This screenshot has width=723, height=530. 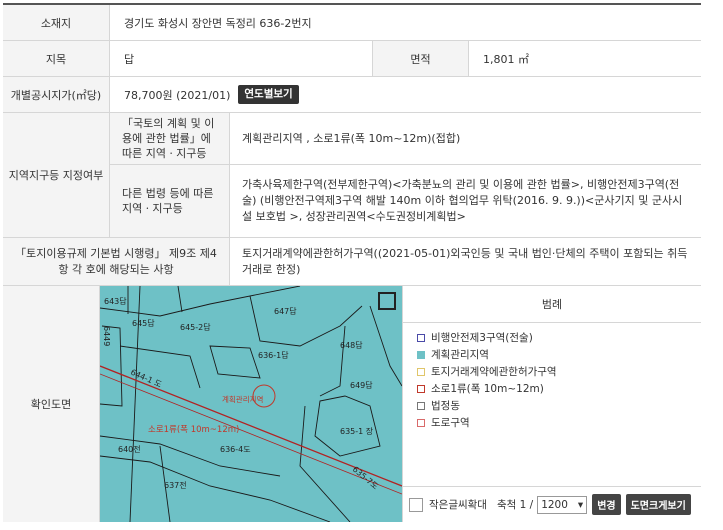 What do you see at coordinates (170, 201) in the screenshot?
I see `zoning-sub-other-label: 다른 법령 등에 따른 지역ㆍ지구등` at bounding box center [170, 201].